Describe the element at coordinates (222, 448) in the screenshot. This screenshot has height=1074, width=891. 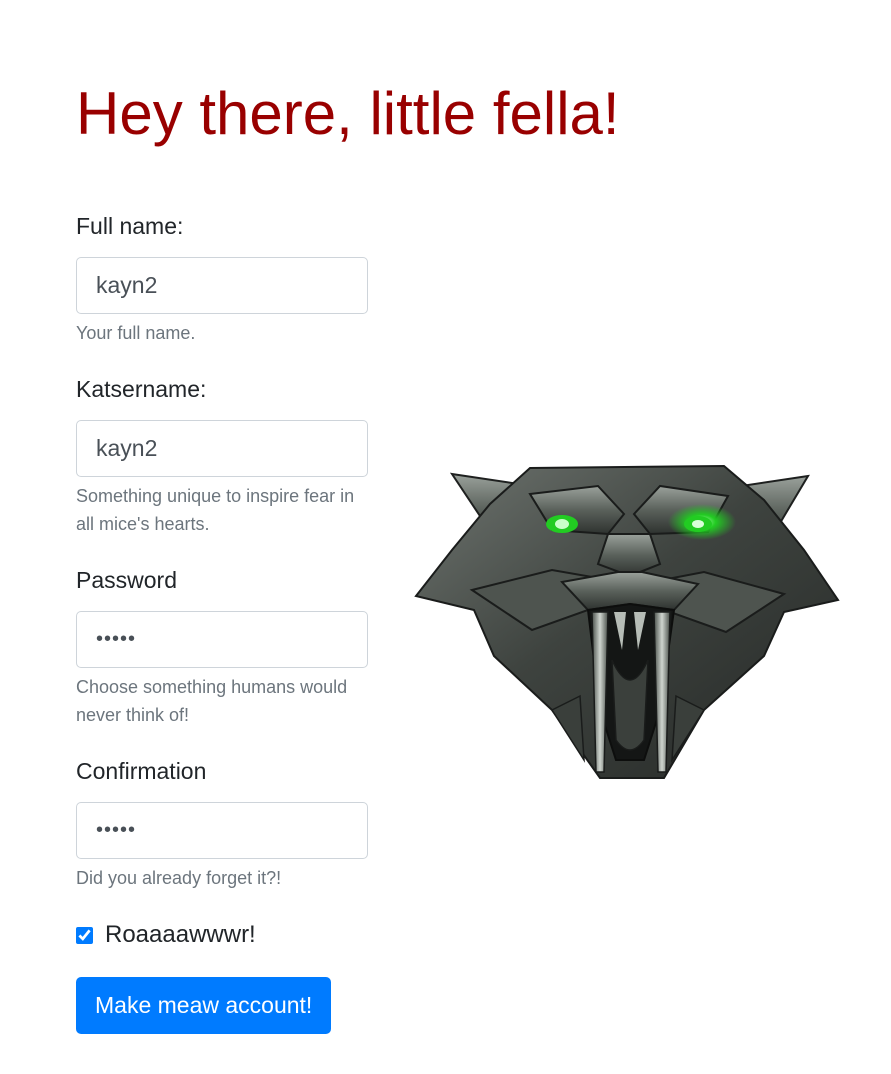
I see `katsername-input` at that location.